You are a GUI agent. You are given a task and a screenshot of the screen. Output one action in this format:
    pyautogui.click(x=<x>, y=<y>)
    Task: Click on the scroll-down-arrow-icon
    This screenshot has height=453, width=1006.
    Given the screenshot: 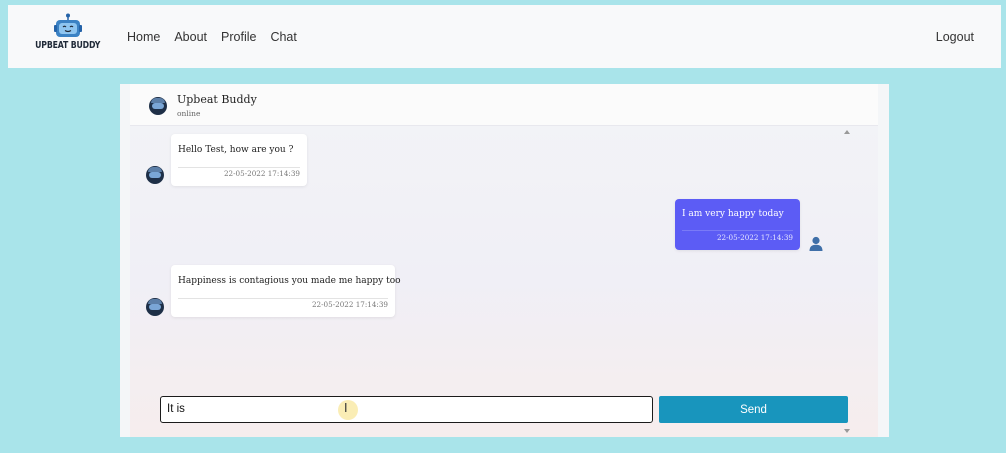 What is the action you would take?
    pyautogui.click(x=847, y=431)
    